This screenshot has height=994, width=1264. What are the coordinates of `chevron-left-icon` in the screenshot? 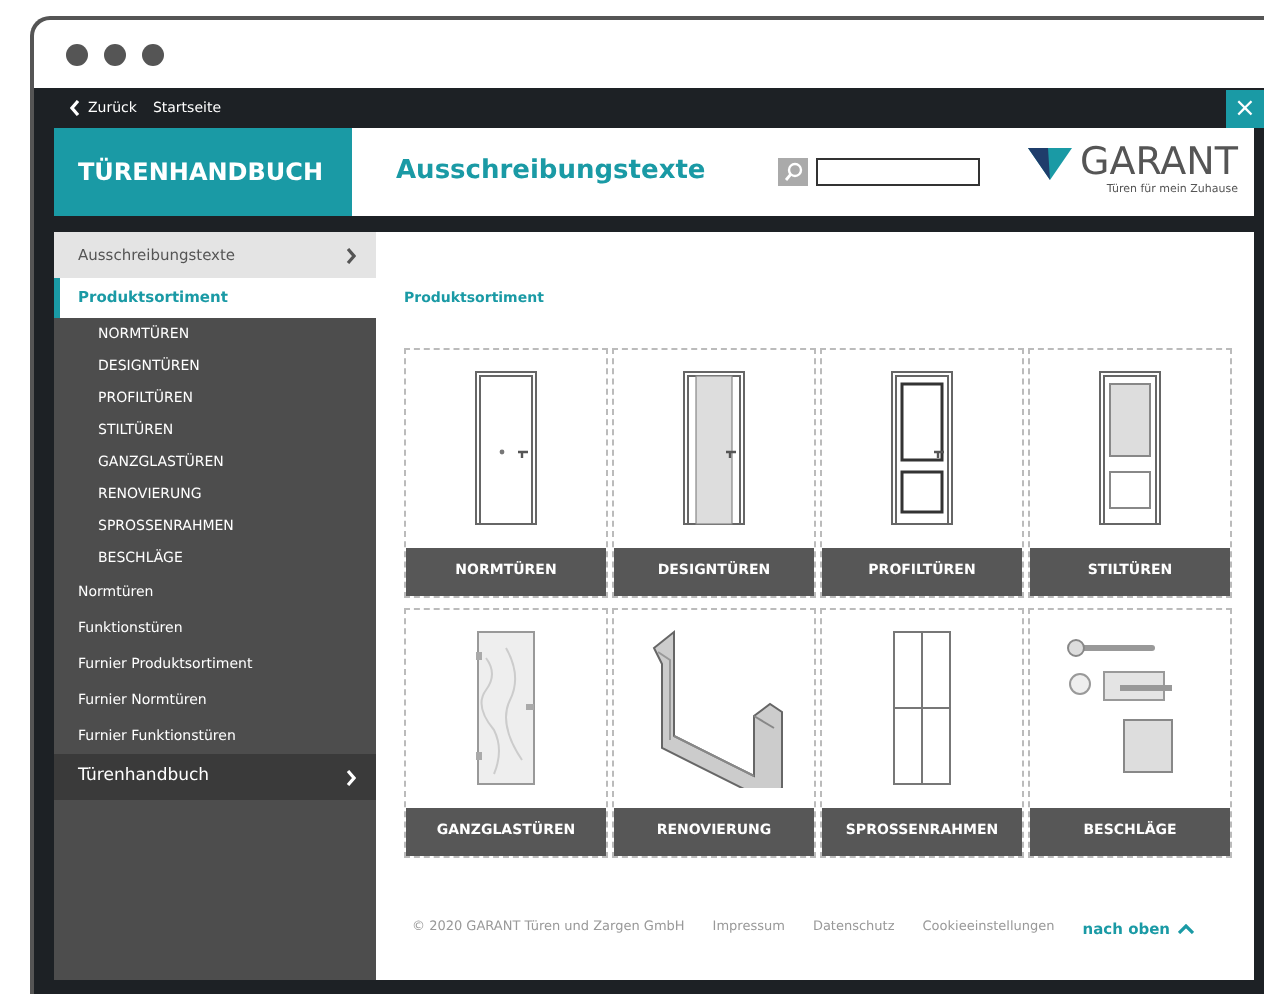 It's located at (75, 108).